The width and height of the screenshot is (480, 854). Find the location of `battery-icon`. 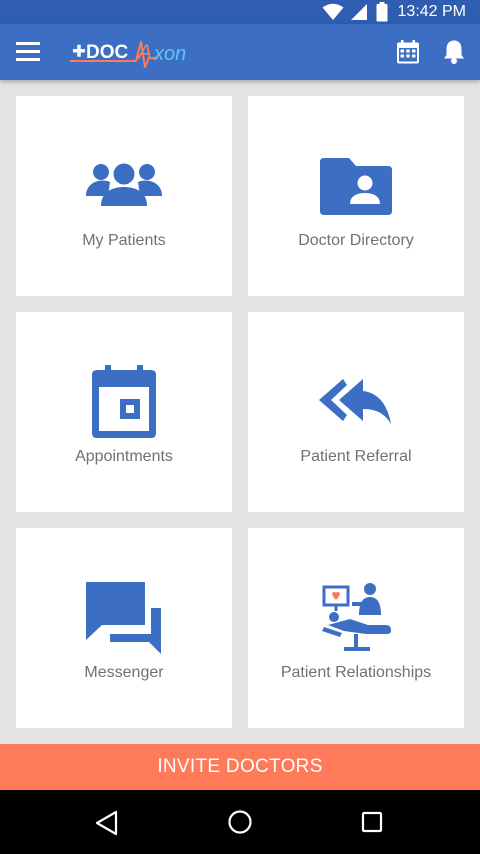

battery-icon is located at coordinates (382, 12).